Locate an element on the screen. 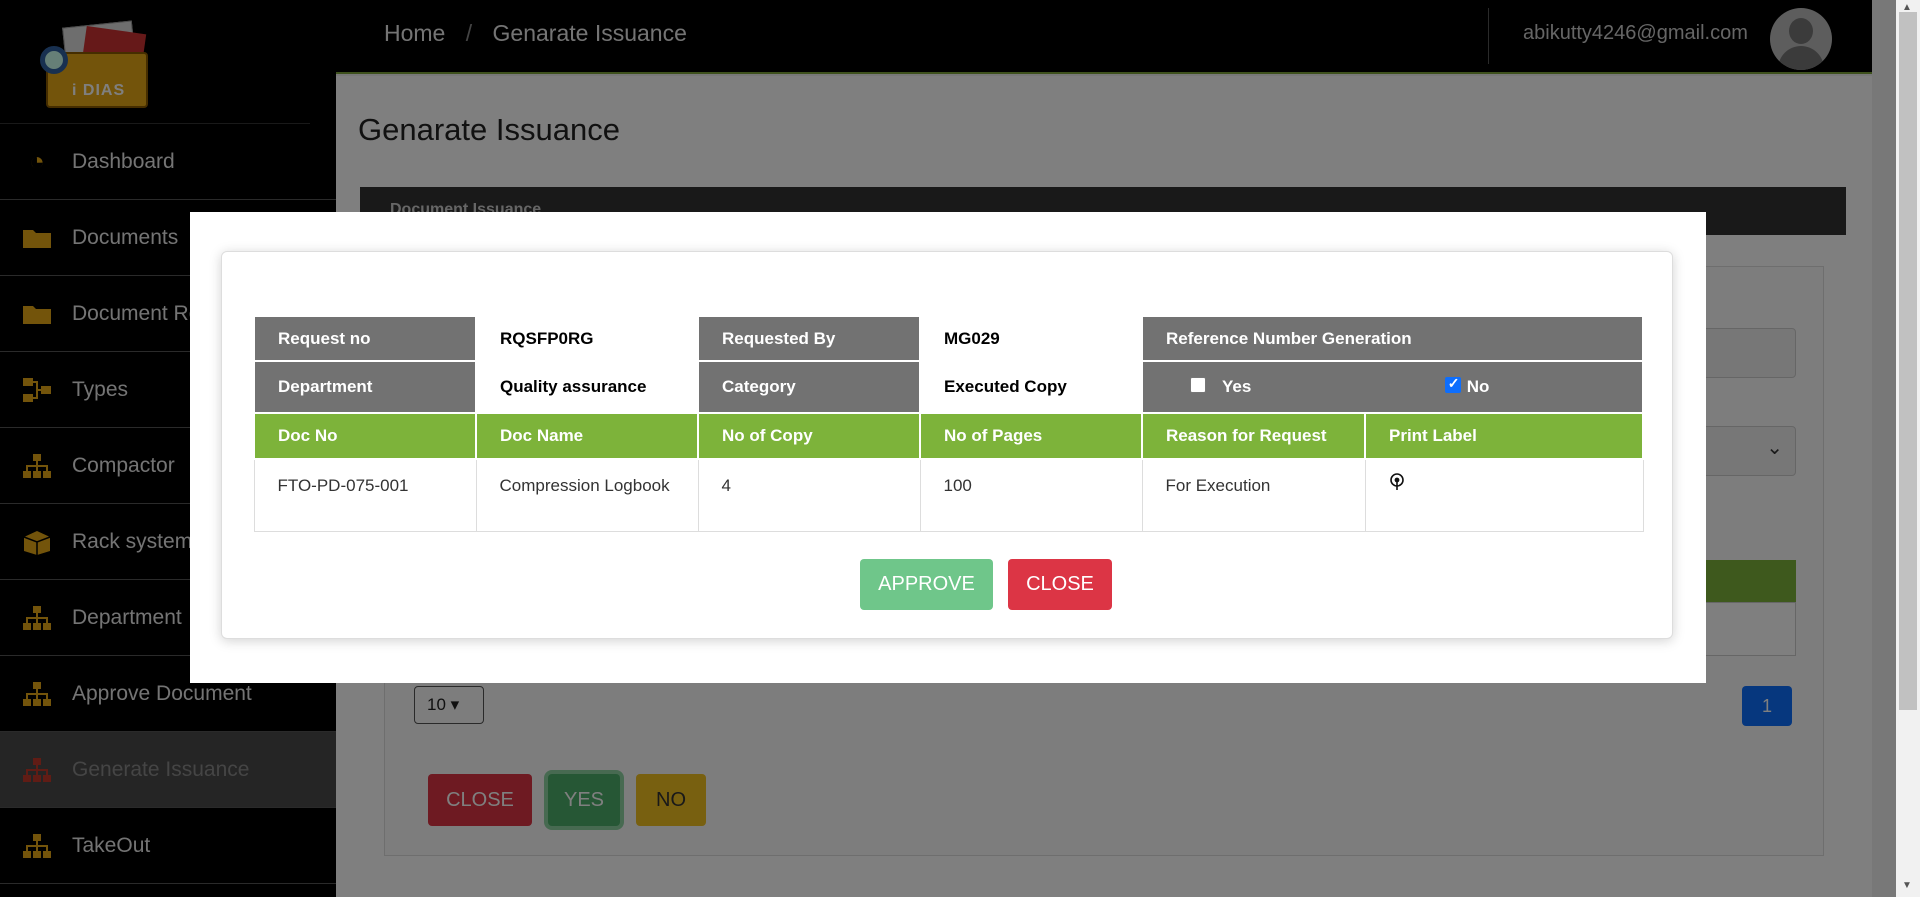 The height and width of the screenshot is (897, 1920). label-request-no: Request no is located at coordinates (365, 338).